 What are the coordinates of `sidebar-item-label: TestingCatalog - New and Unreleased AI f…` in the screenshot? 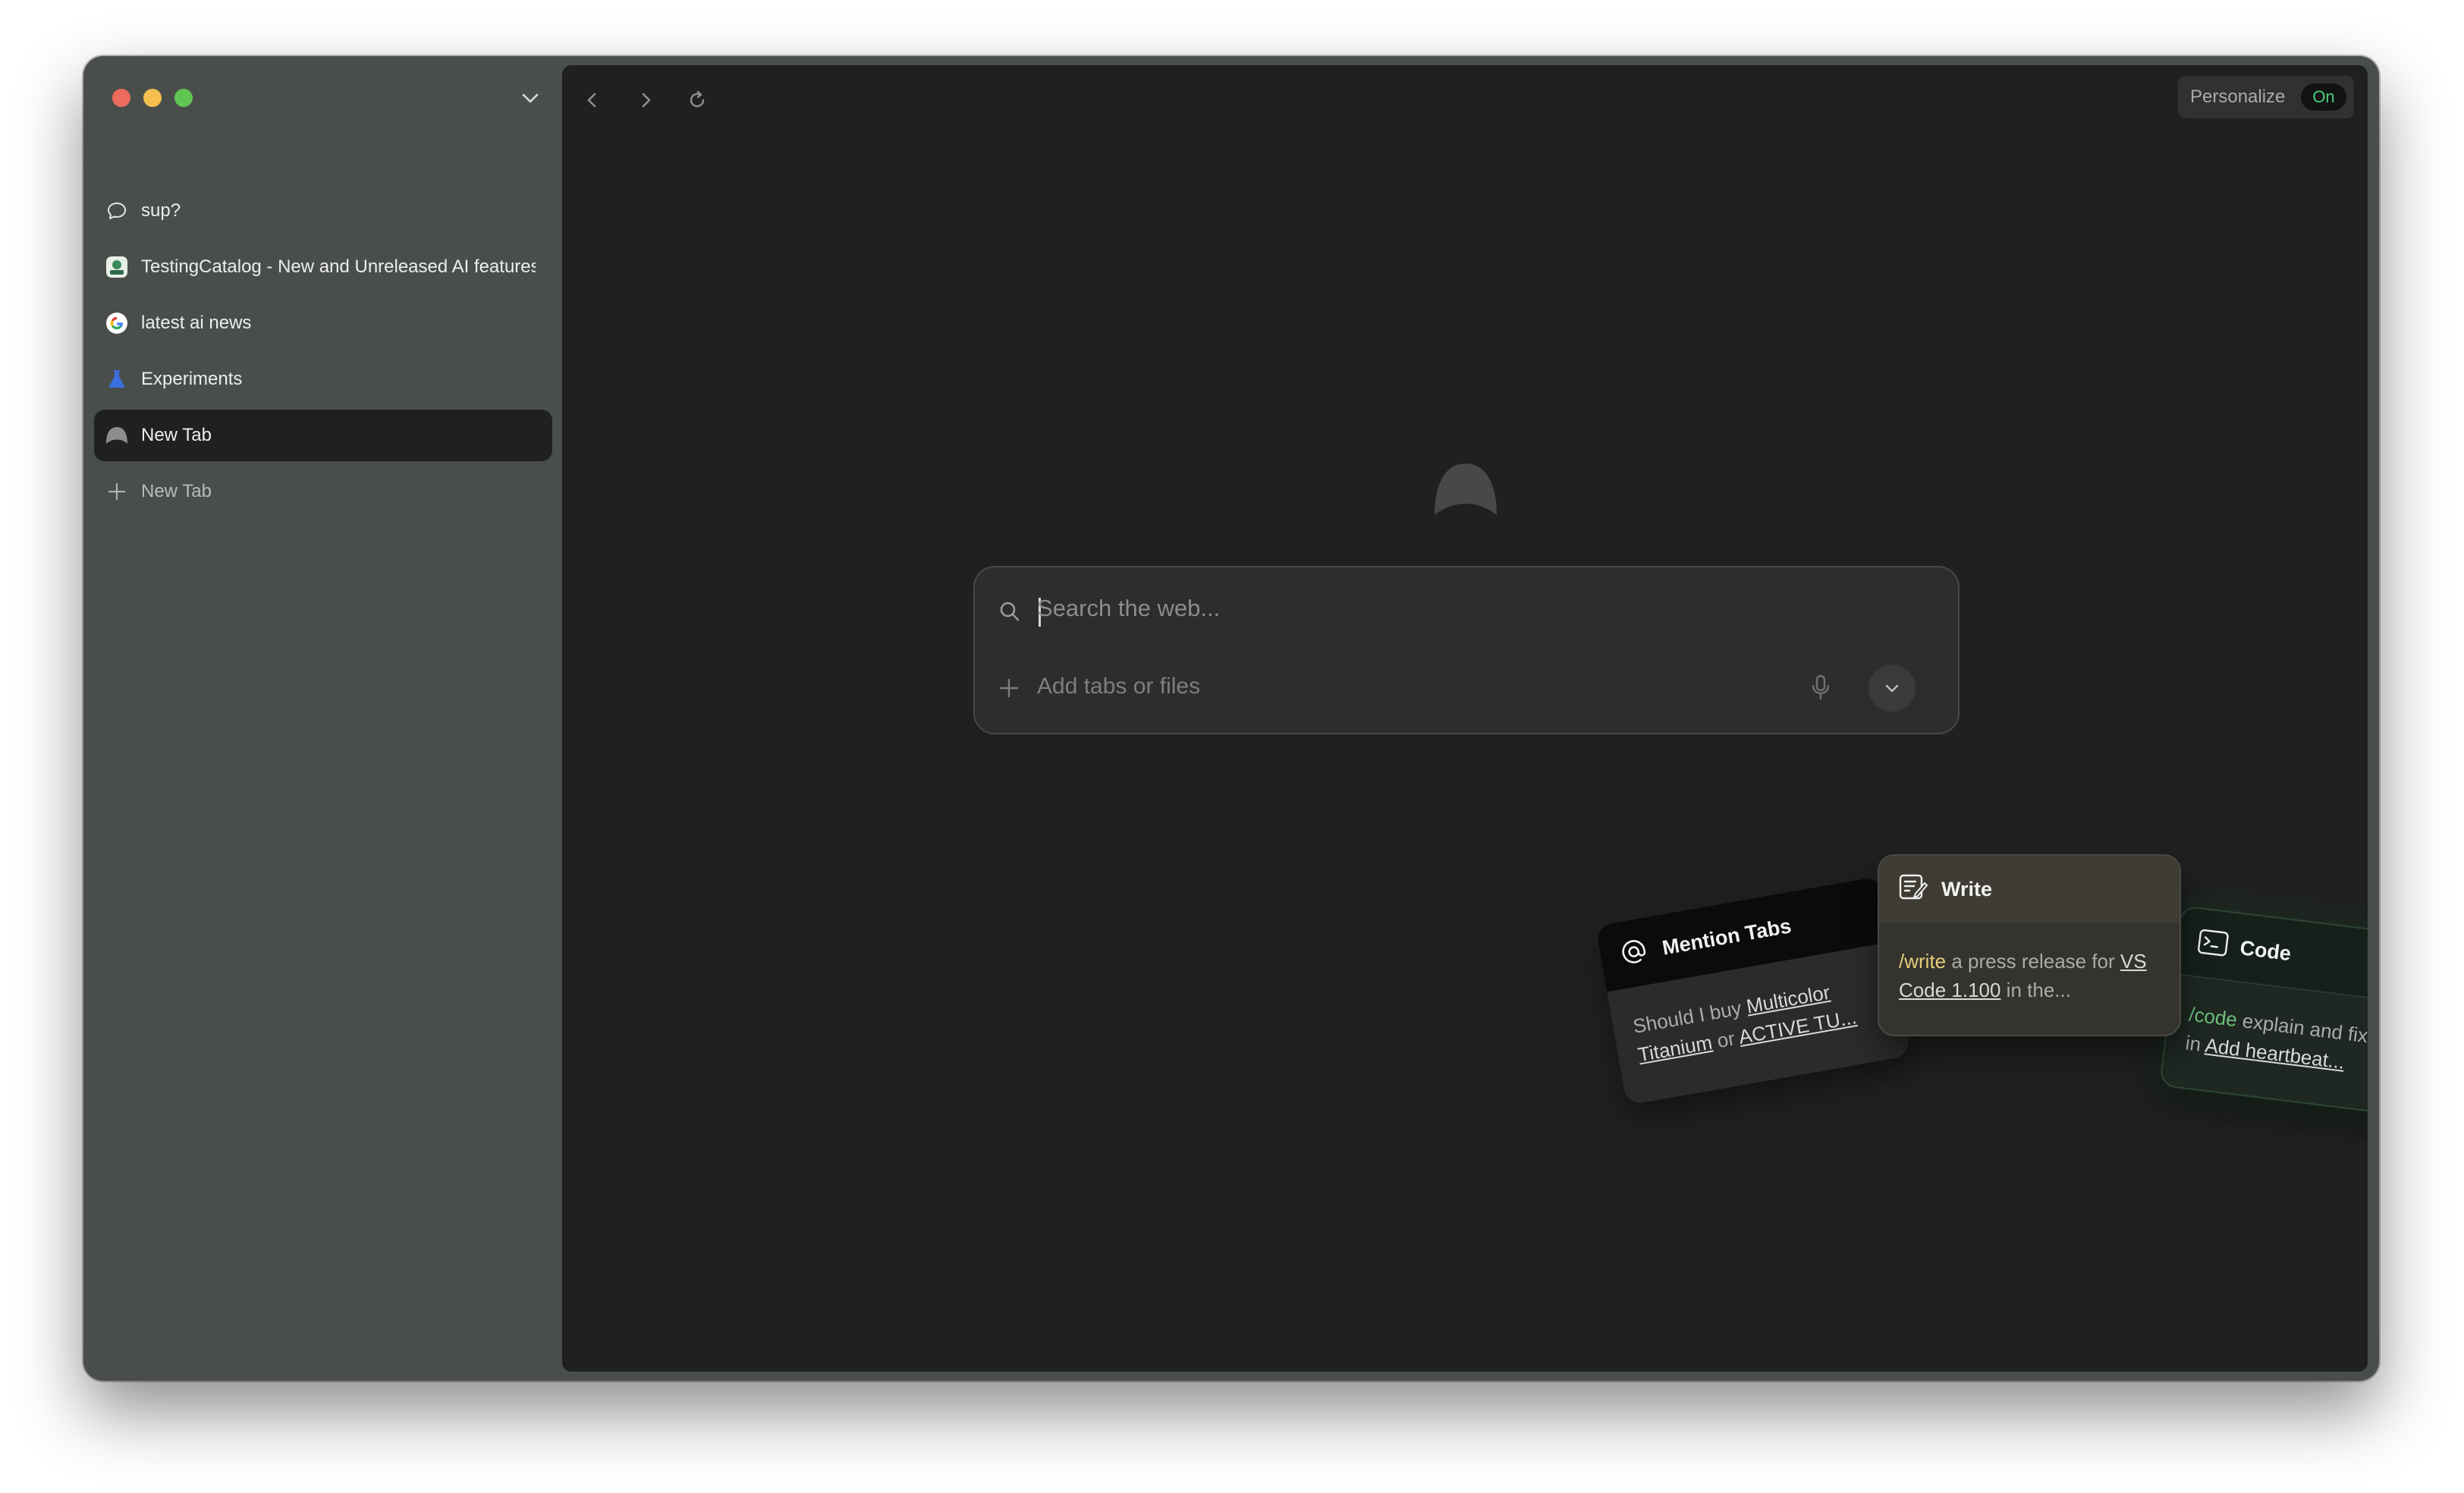 It's located at (338, 267).